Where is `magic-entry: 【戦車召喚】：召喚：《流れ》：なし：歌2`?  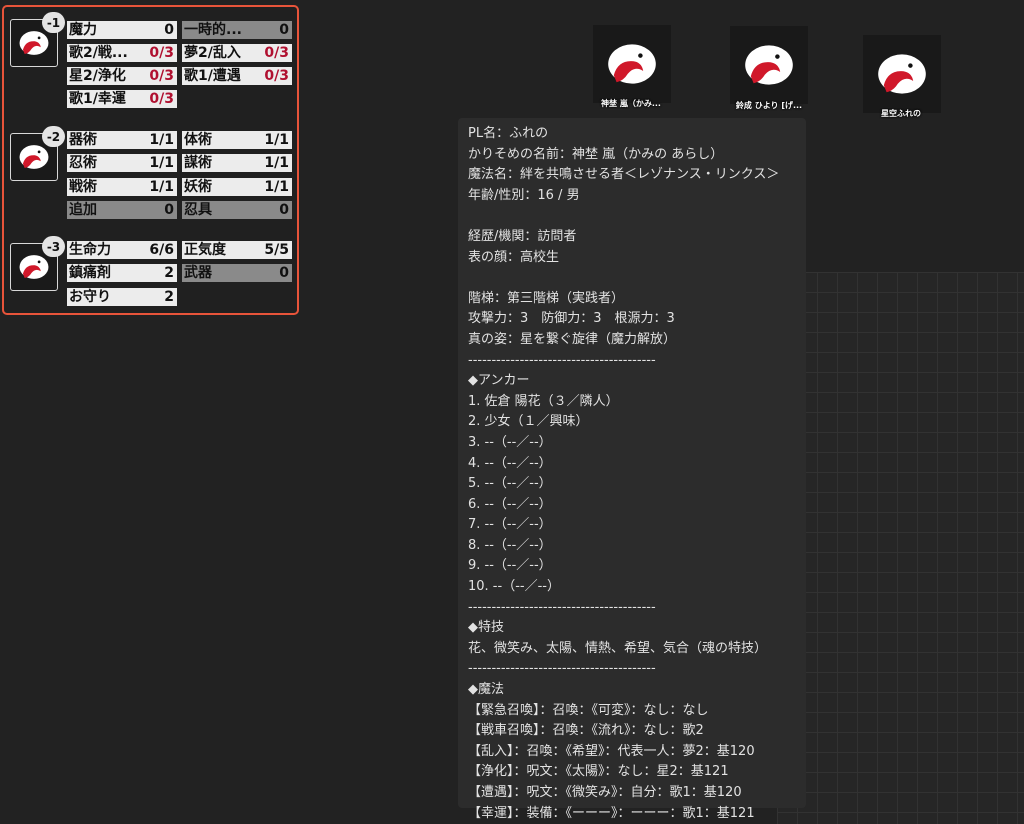 magic-entry: 【戦車召喚】：召喚：《流れ》：なし：歌2 is located at coordinates (586, 731).